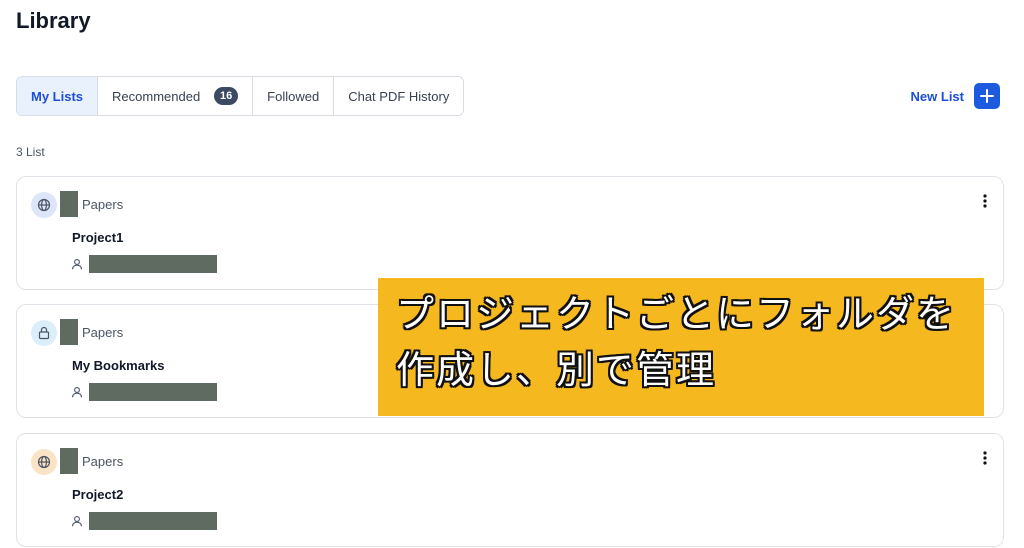  Describe the element at coordinates (53, 20) in the screenshot. I see `page-title: Library` at that location.